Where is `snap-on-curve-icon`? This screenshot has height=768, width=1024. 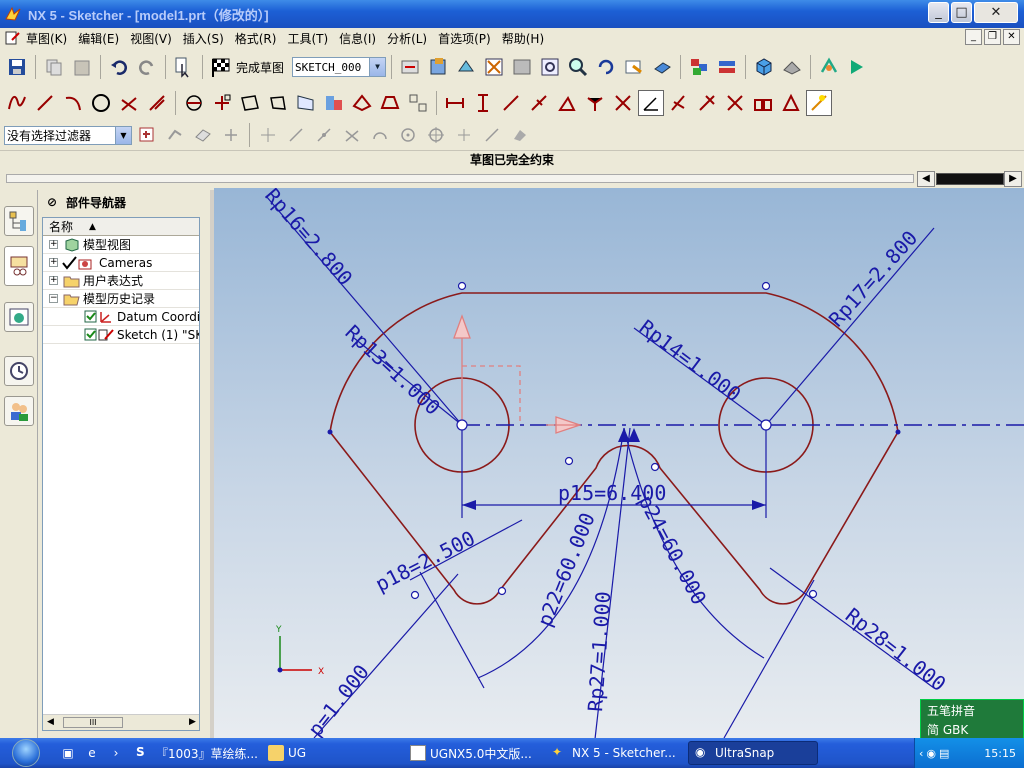
snap-on-curve-icon is located at coordinates (492, 135).